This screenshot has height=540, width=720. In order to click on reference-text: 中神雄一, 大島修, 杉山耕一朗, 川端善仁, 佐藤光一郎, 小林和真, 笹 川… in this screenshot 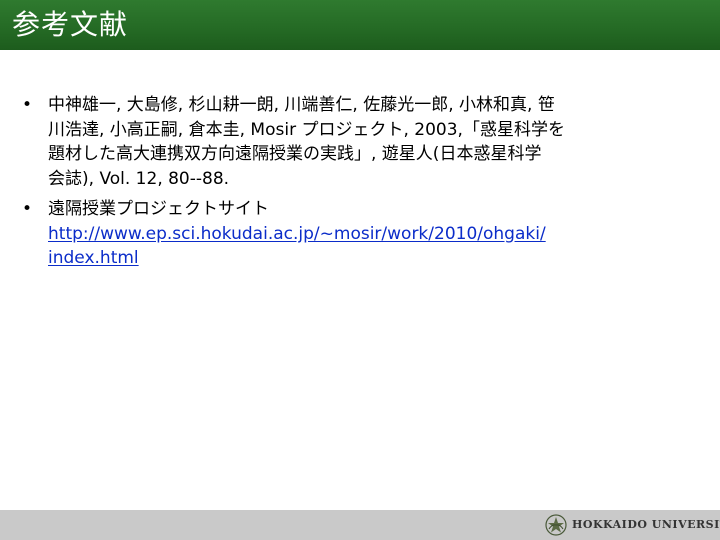, I will do `click(306, 142)`.